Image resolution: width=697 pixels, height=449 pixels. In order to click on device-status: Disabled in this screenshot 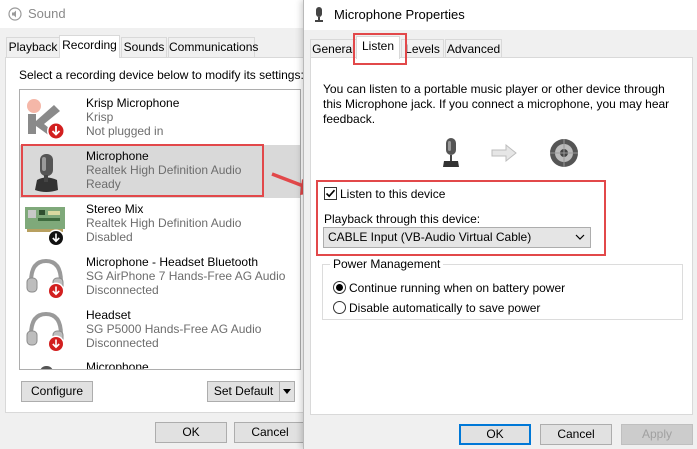, I will do `click(109, 237)`.